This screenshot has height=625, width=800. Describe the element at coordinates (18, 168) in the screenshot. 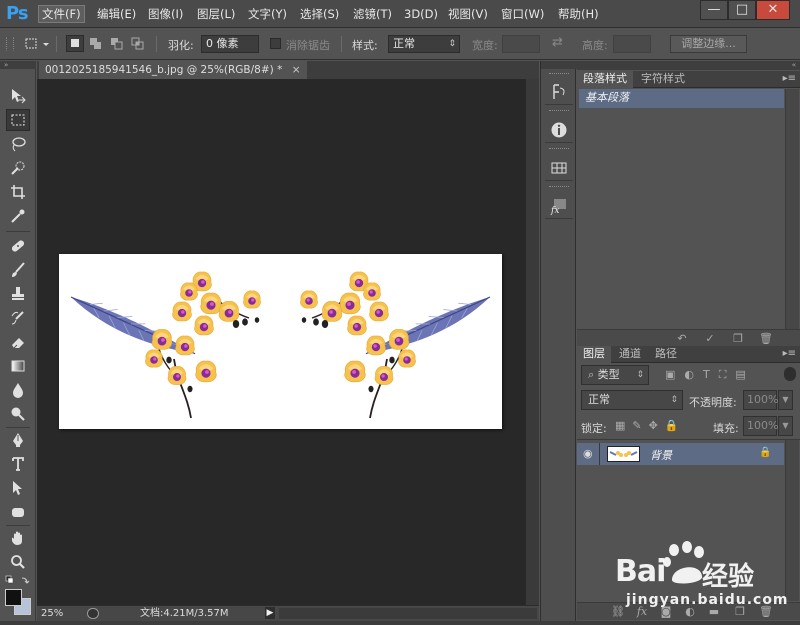

I see `quick-selection-tool` at that location.